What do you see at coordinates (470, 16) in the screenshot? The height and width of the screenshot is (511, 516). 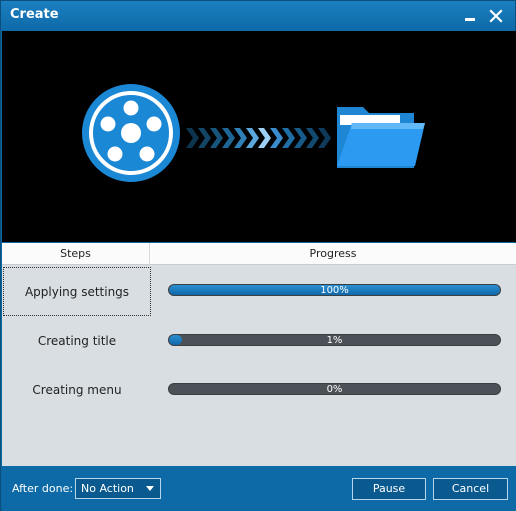 I see `minimize-button` at bounding box center [470, 16].